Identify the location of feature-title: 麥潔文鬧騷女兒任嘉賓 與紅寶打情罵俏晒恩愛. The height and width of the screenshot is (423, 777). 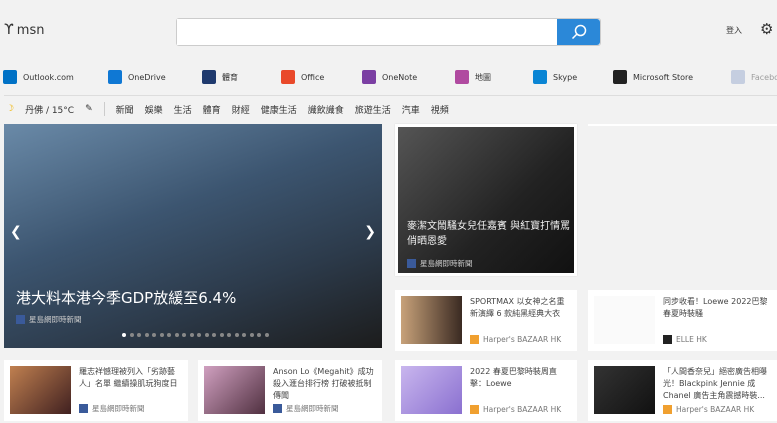
(489, 234).